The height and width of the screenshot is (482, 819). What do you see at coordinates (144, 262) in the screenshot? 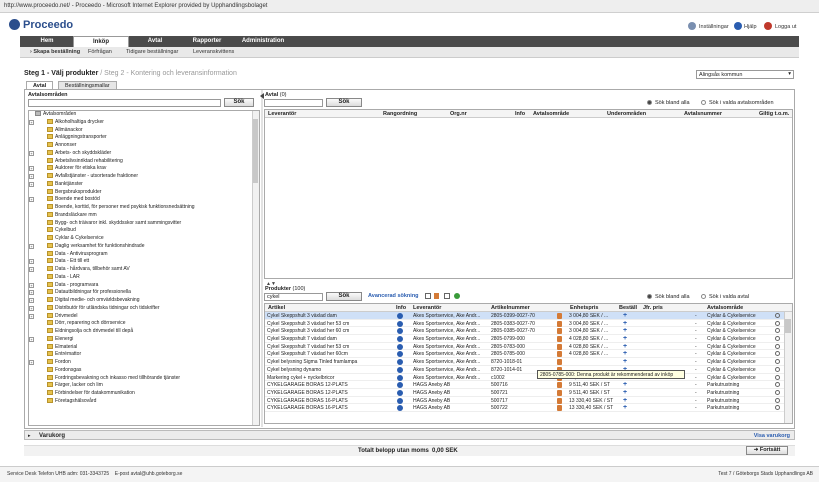
I see `tree-node: + Data - Ett till ett` at bounding box center [144, 262].